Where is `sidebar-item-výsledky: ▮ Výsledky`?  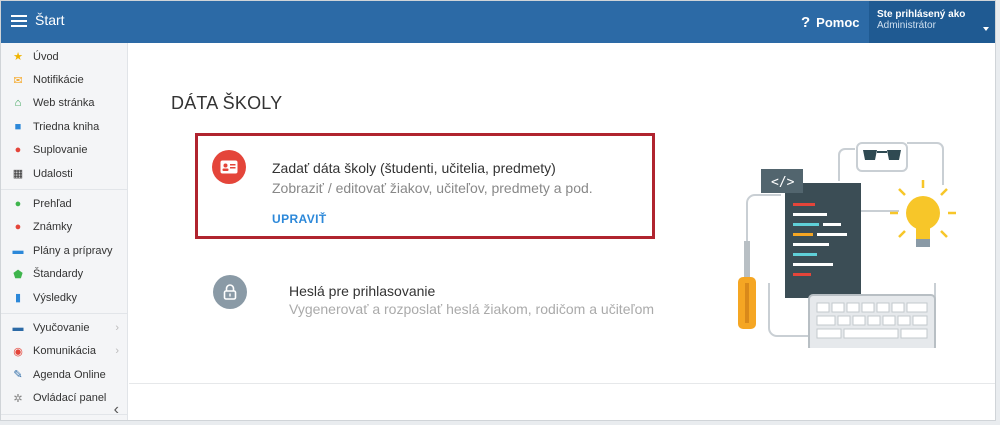 sidebar-item-výsledky: ▮ Výsledky is located at coordinates (64, 297).